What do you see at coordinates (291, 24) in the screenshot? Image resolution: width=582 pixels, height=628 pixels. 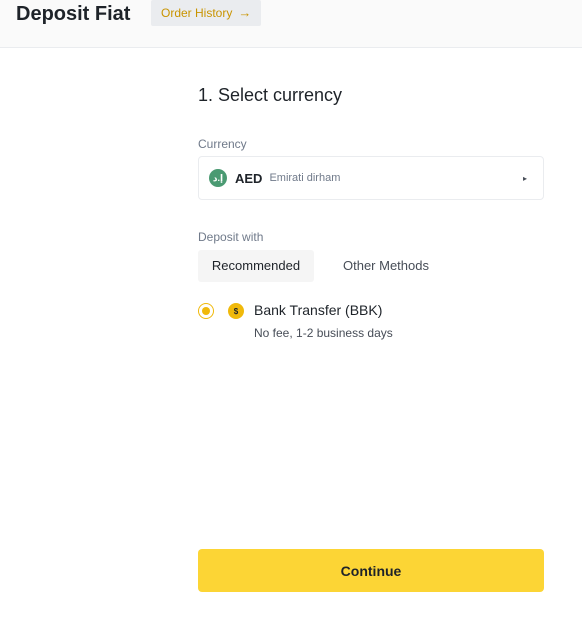 I see `page-header: Deposit Fiat Order History →` at bounding box center [291, 24].